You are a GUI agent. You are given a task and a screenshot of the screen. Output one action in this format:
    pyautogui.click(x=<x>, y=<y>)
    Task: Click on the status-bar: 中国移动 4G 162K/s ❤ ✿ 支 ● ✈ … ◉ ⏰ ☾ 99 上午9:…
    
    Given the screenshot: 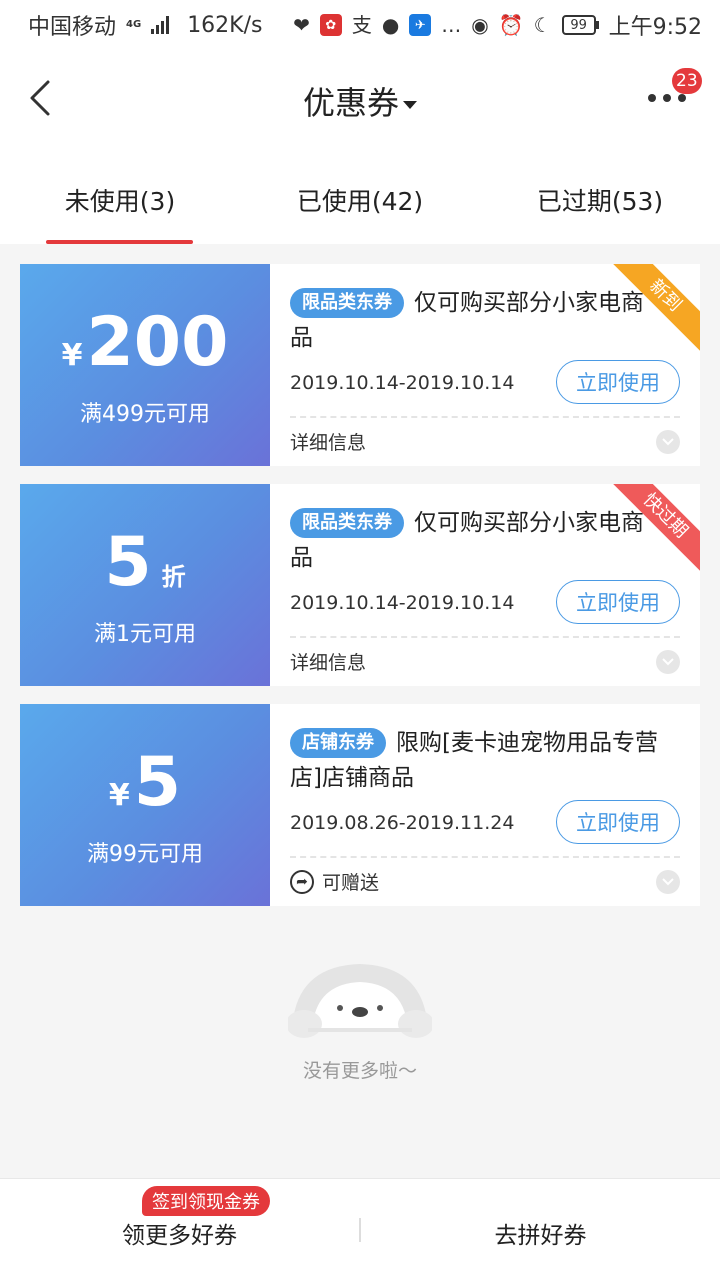 What is the action you would take?
    pyautogui.click(x=360, y=25)
    